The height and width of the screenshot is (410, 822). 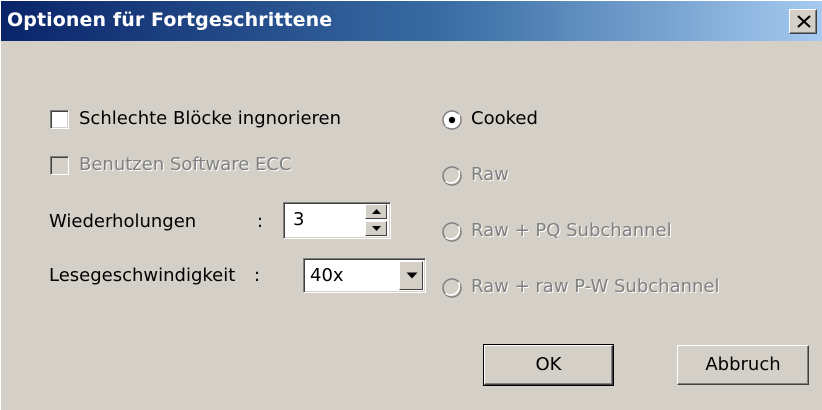 What do you see at coordinates (59, 119) in the screenshot?
I see `ignore-bad-blocks-checkbox` at bounding box center [59, 119].